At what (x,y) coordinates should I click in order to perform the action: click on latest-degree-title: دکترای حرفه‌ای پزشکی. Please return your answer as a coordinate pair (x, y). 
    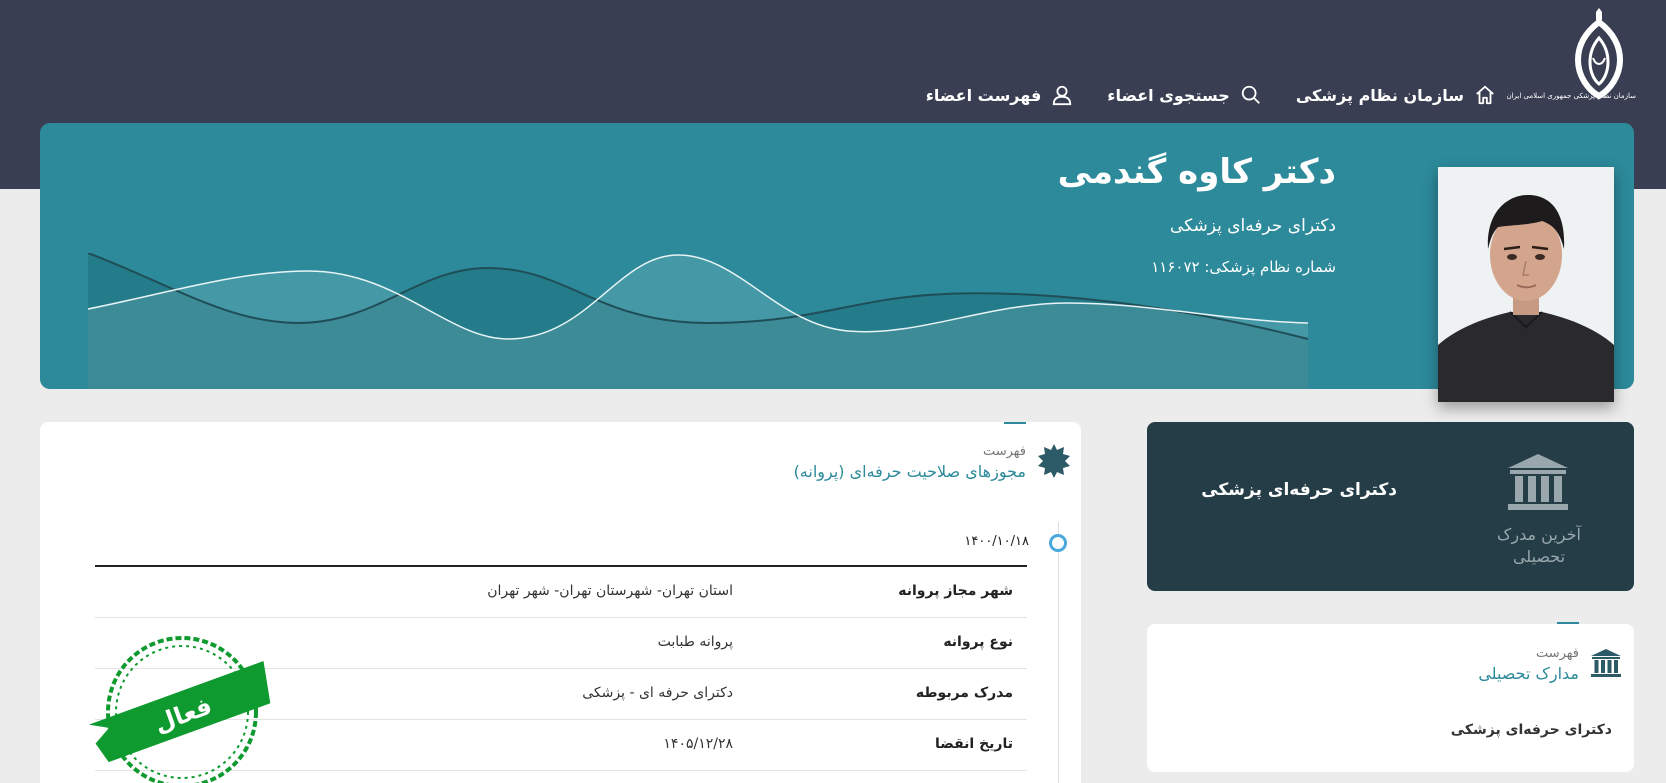
    Looking at the image, I should click on (1299, 490).